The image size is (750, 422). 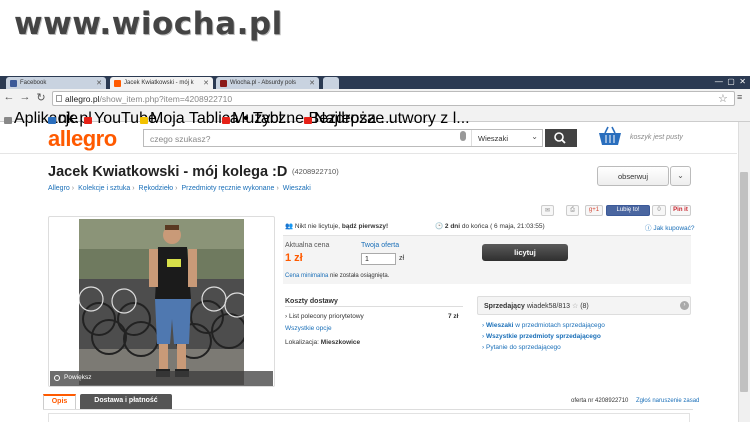 I want to click on basket-status: koszyk jest pusty, so click(x=656, y=137).